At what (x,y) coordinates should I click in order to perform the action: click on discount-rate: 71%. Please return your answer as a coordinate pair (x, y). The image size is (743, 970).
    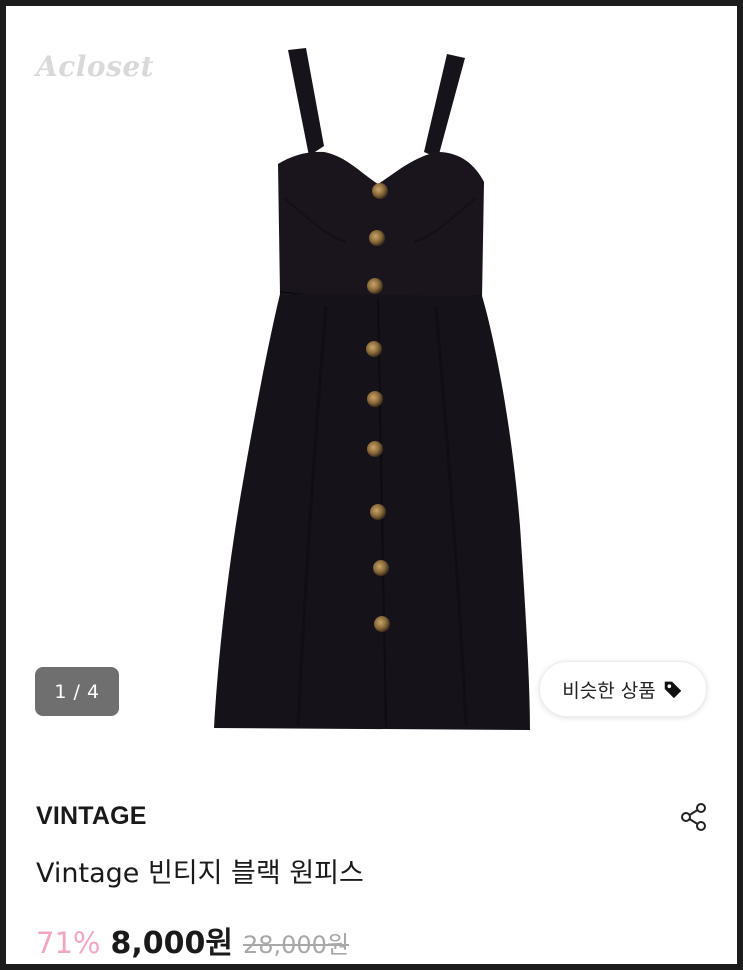
    Looking at the image, I should click on (68, 943).